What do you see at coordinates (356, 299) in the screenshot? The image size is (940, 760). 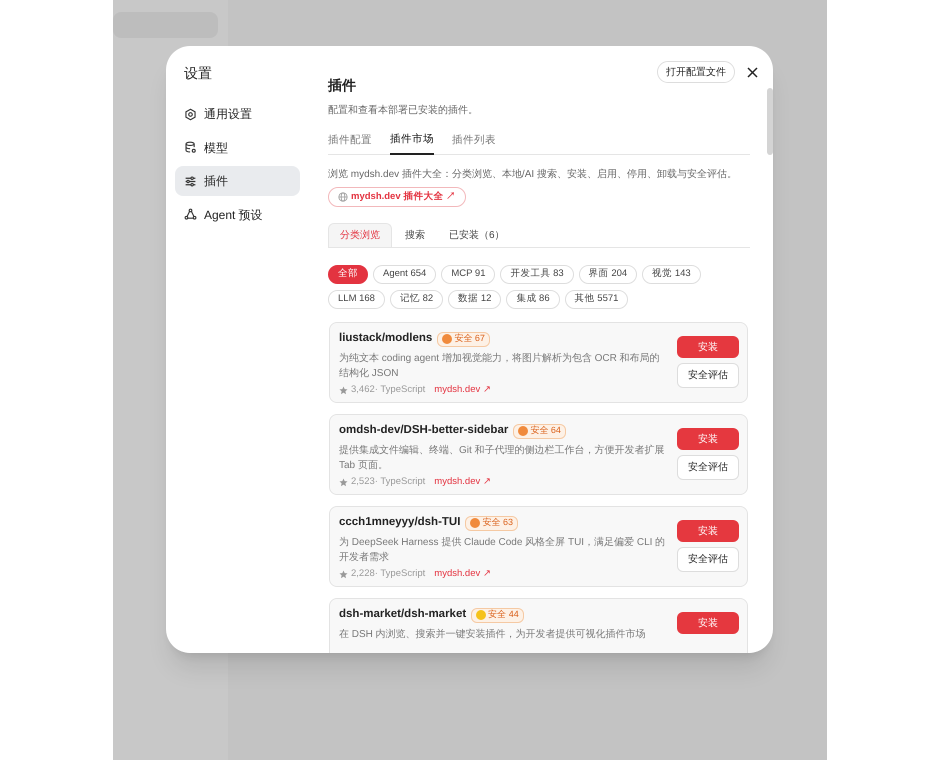 I see `category-chip: LLM 168` at bounding box center [356, 299].